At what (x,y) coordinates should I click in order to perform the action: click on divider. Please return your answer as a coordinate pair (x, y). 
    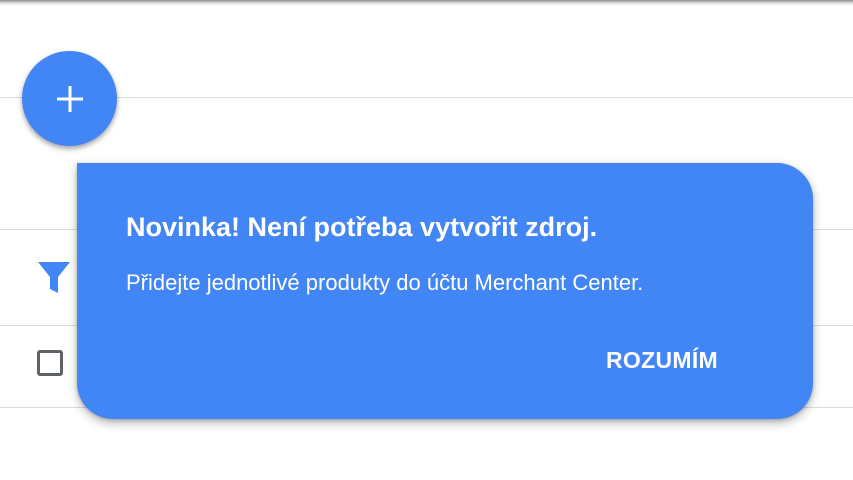
    Looking at the image, I should click on (426, 97).